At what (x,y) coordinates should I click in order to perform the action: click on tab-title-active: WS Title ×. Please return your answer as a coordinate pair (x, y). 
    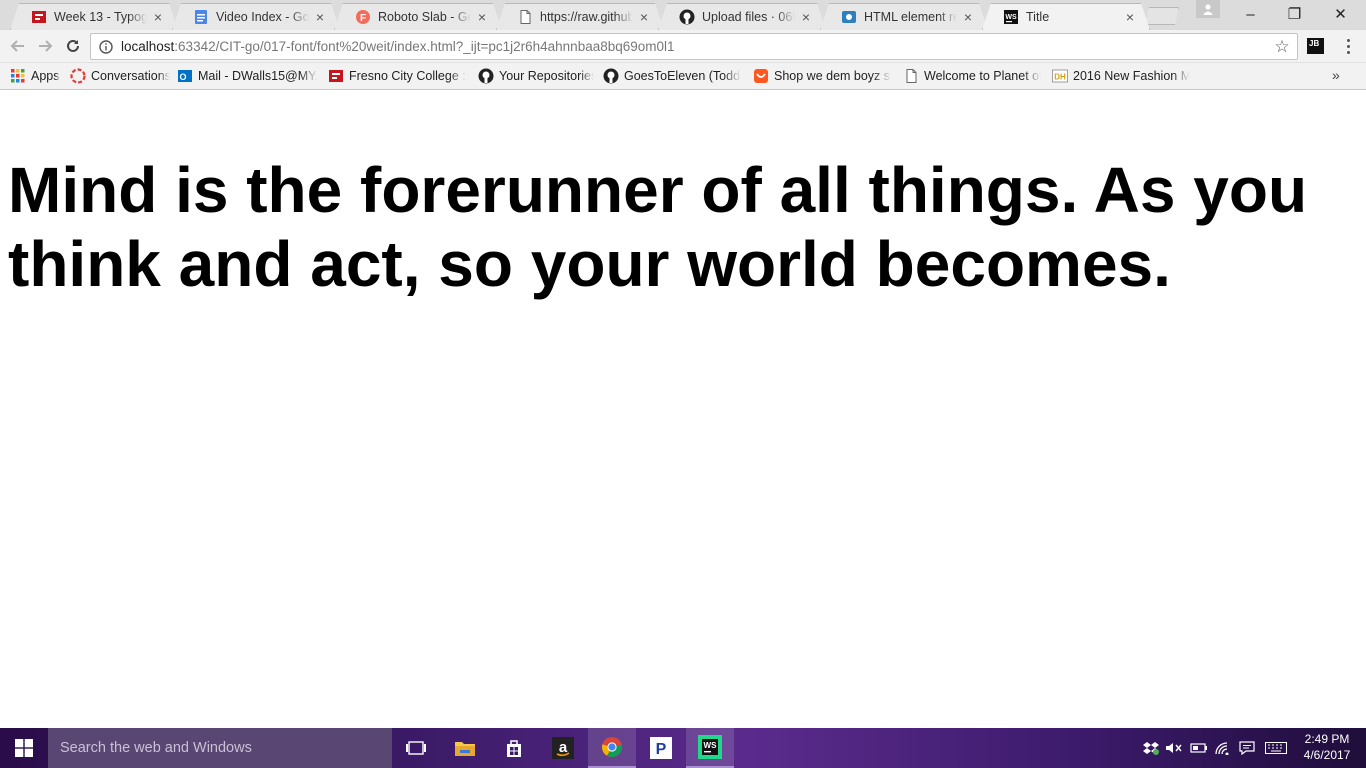
    Looking at the image, I should click on (1066, 16).